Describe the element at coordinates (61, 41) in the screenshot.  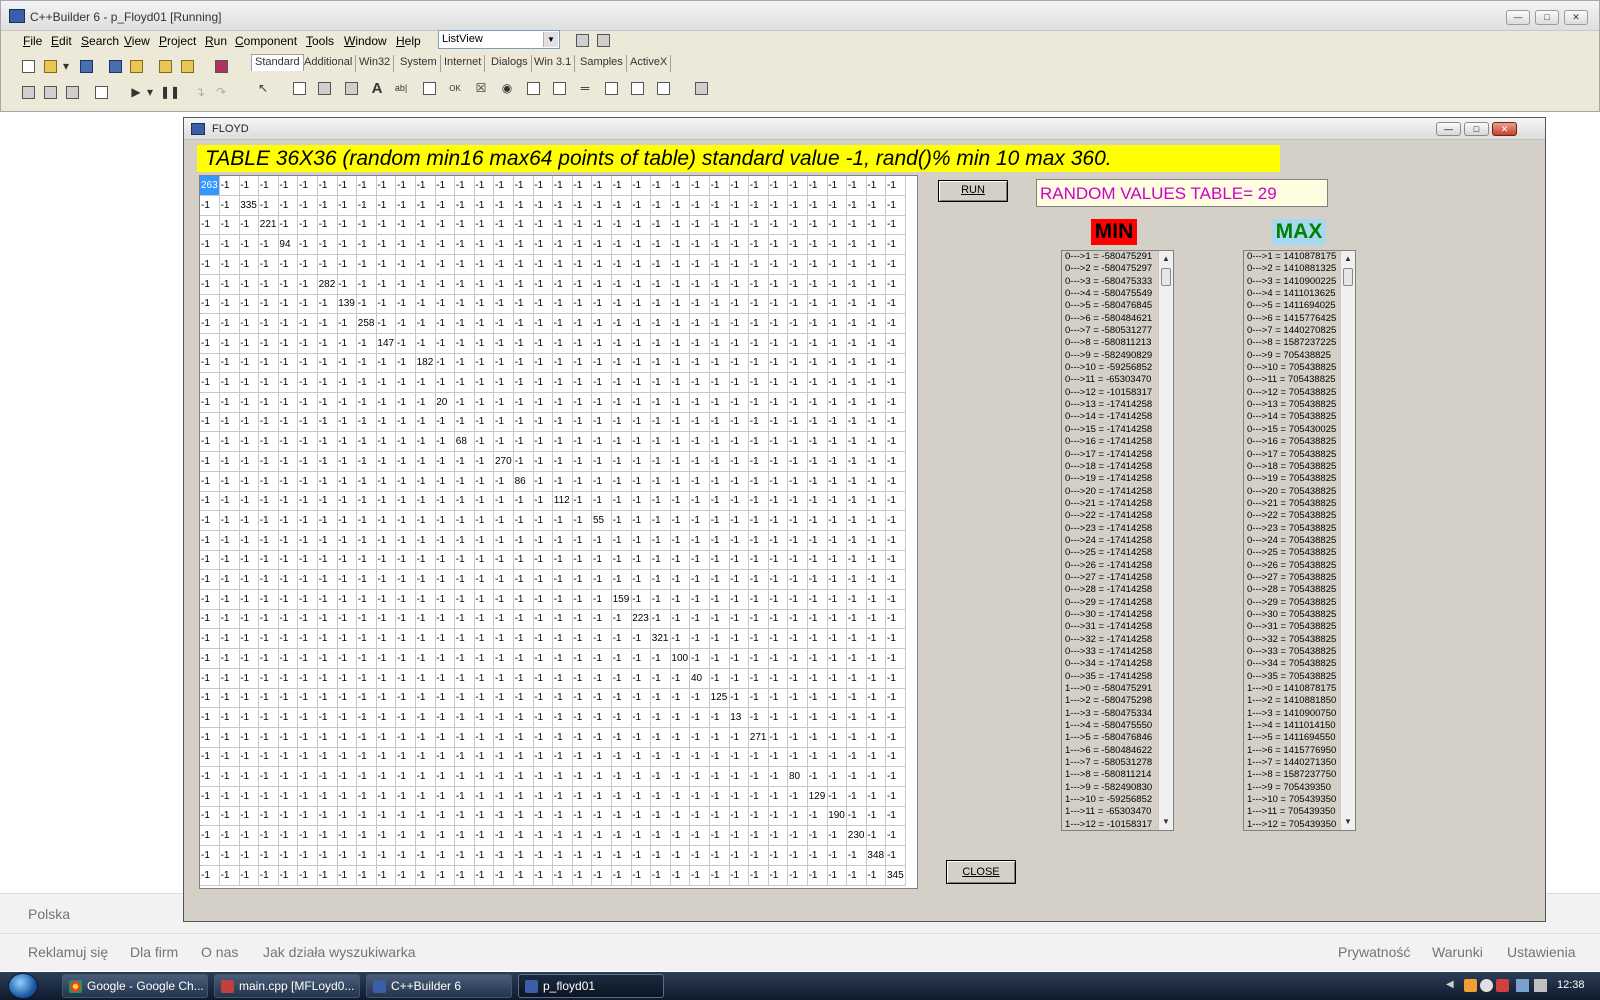
I see `menu-edit: Edit` at that location.